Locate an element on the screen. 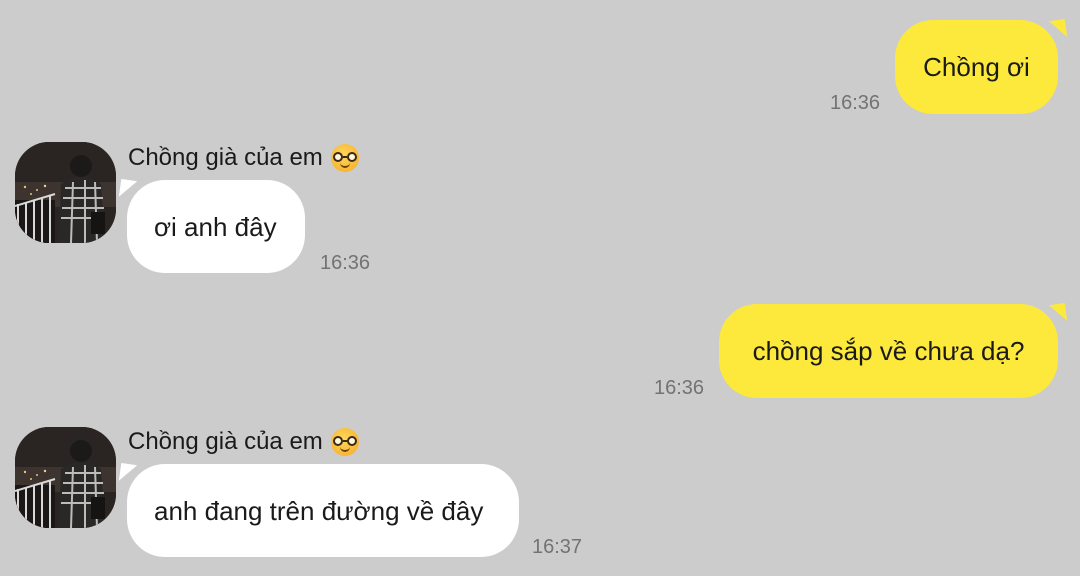  message-text: anh đang trên đường về đây is located at coordinates (319, 510).